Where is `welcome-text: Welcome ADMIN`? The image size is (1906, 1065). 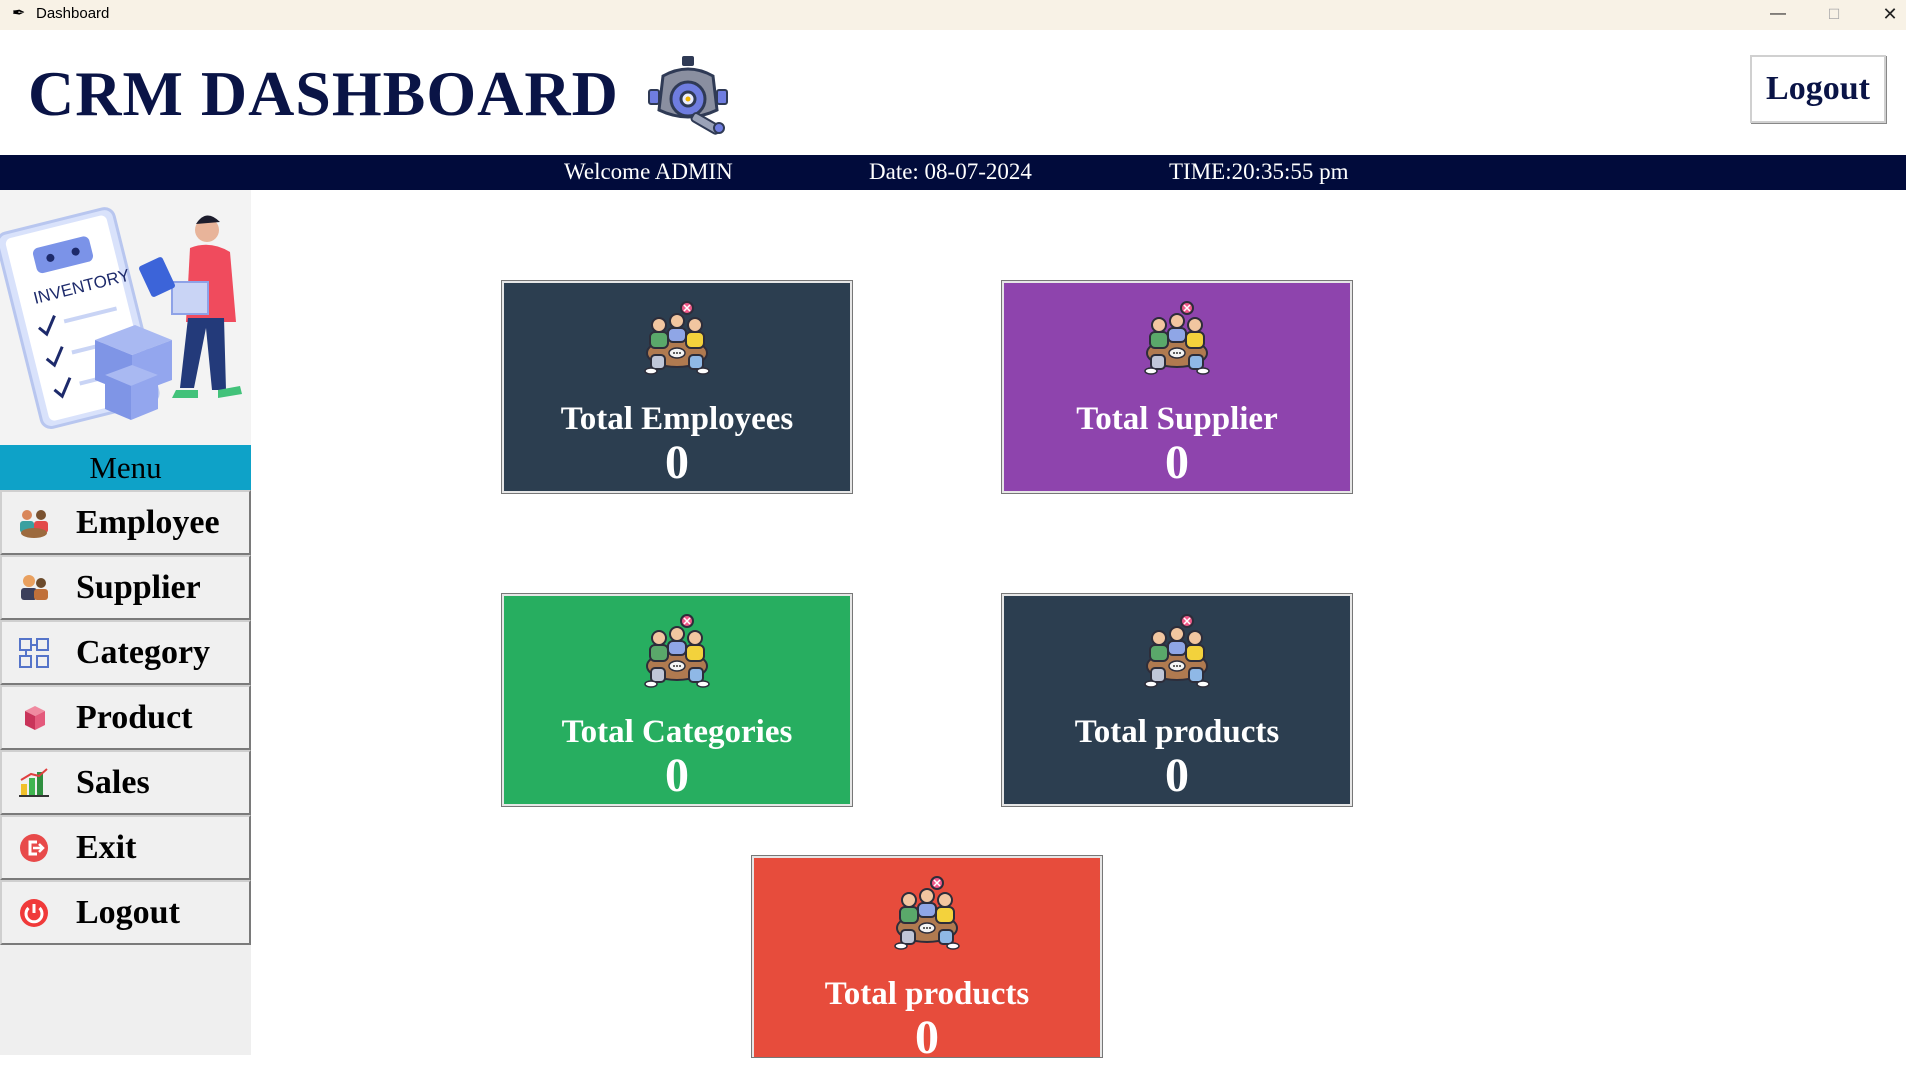 welcome-text: Welcome ADMIN is located at coordinates (648, 171).